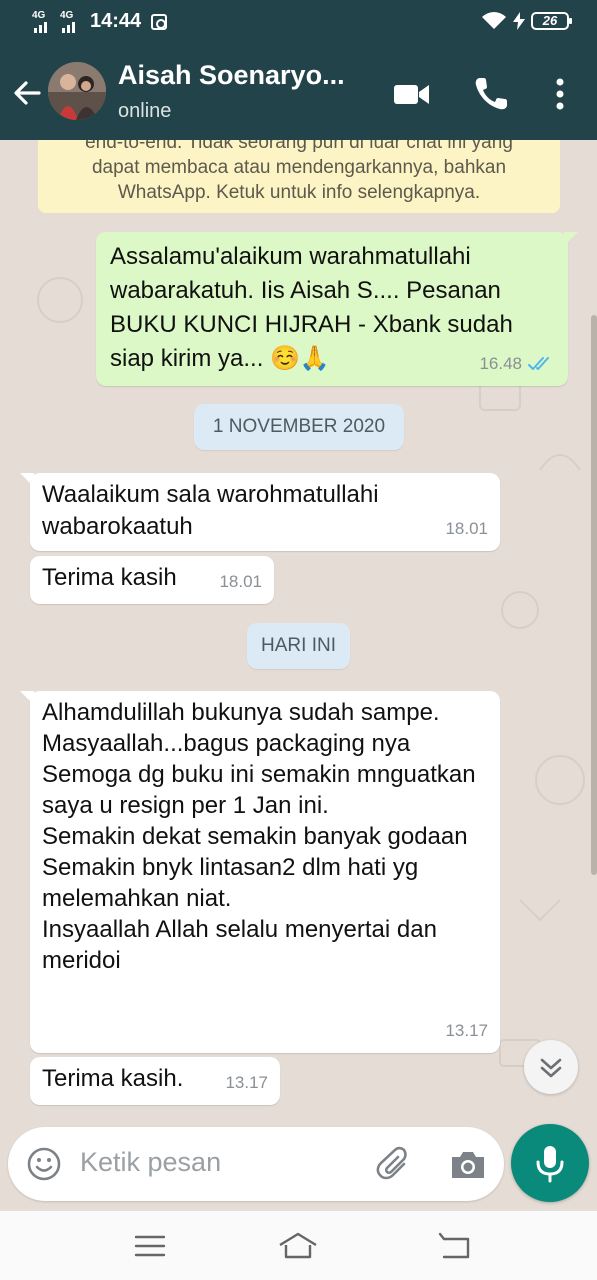  Describe the element at coordinates (150, 1162) in the screenshot. I see `message-input: Ketik pesan` at that location.